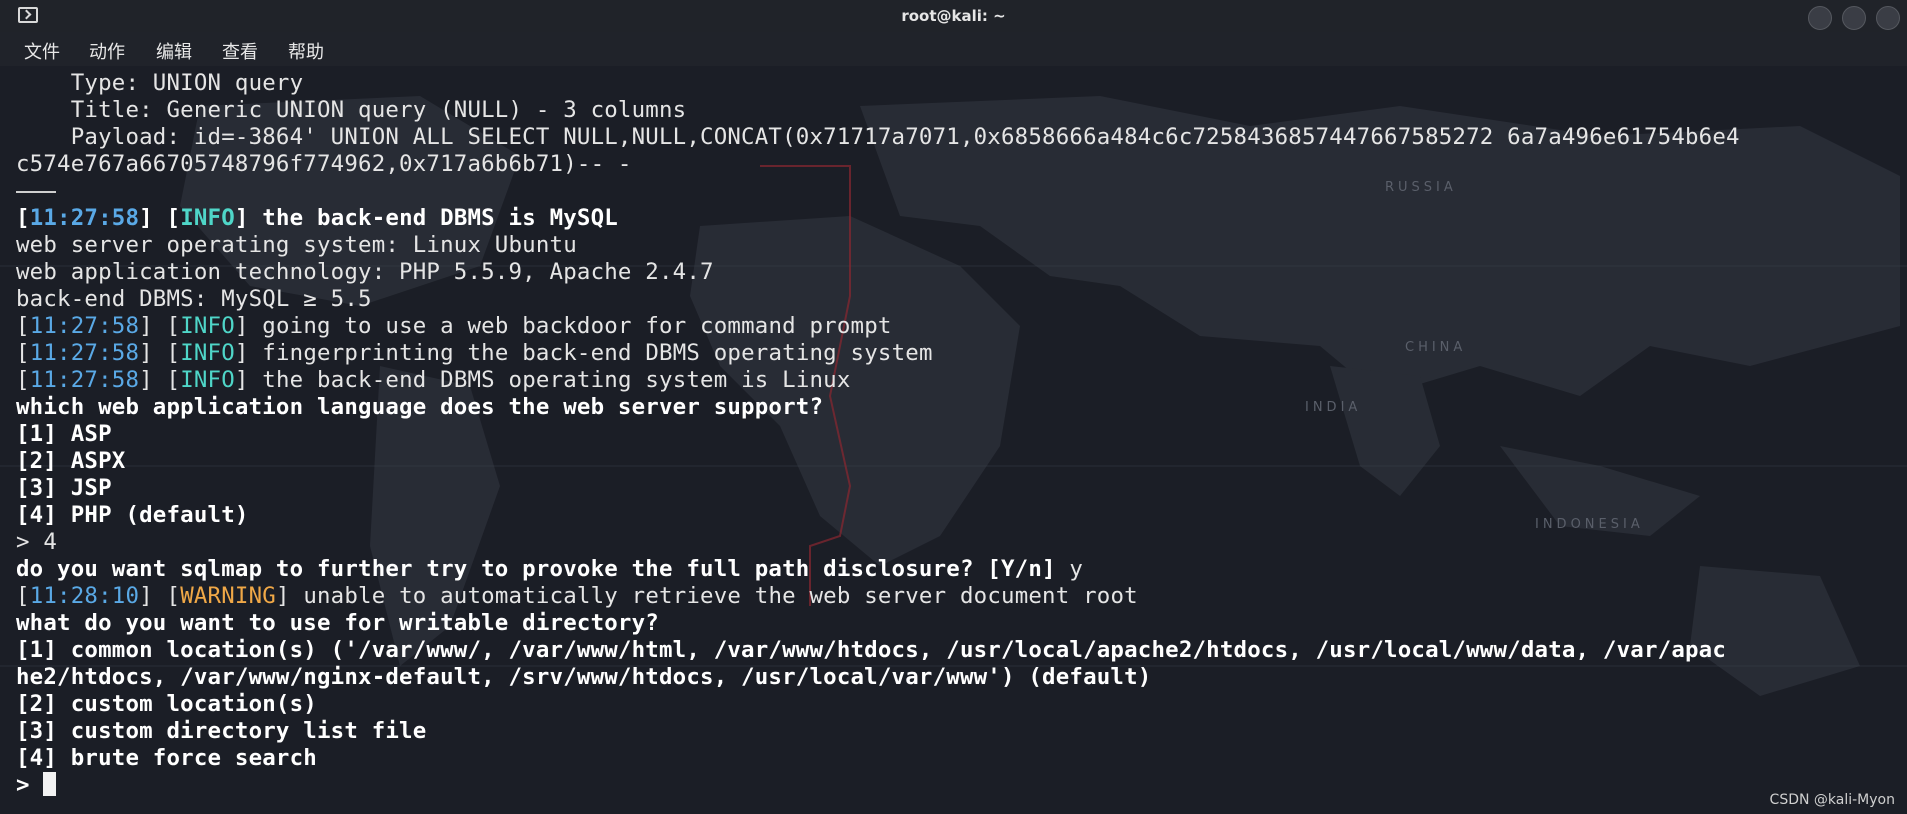 The height and width of the screenshot is (814, 1907). I want to click on option-line: [3] JSP, so click(64, 488).